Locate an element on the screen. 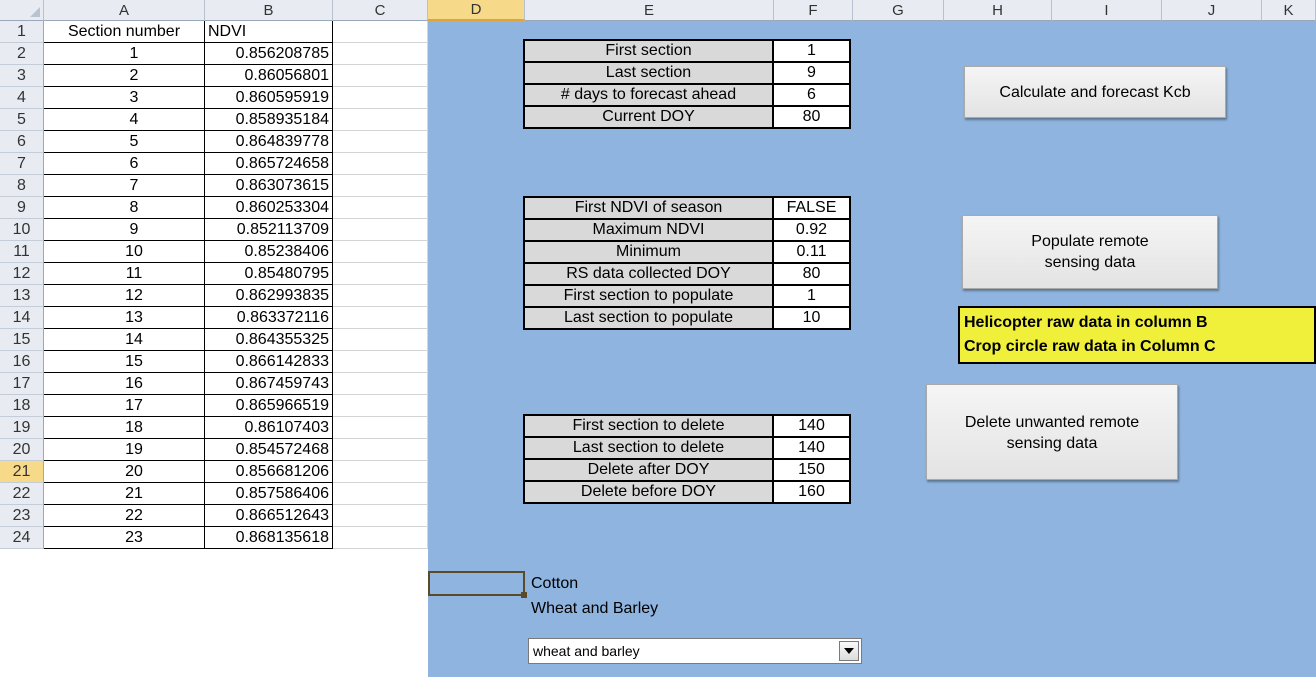  ndvi-cell: 0.852113709 is located at coordinates (269, 230).